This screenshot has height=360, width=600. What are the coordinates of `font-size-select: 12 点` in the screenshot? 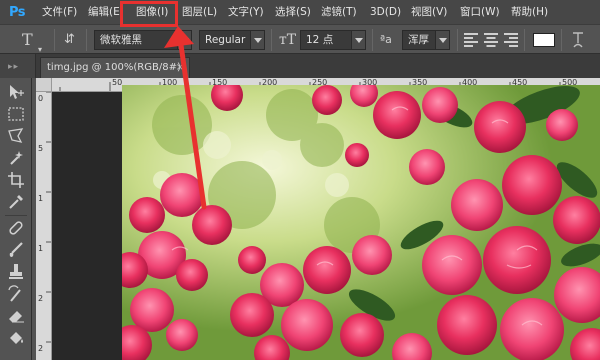 It's located at (333, 40).